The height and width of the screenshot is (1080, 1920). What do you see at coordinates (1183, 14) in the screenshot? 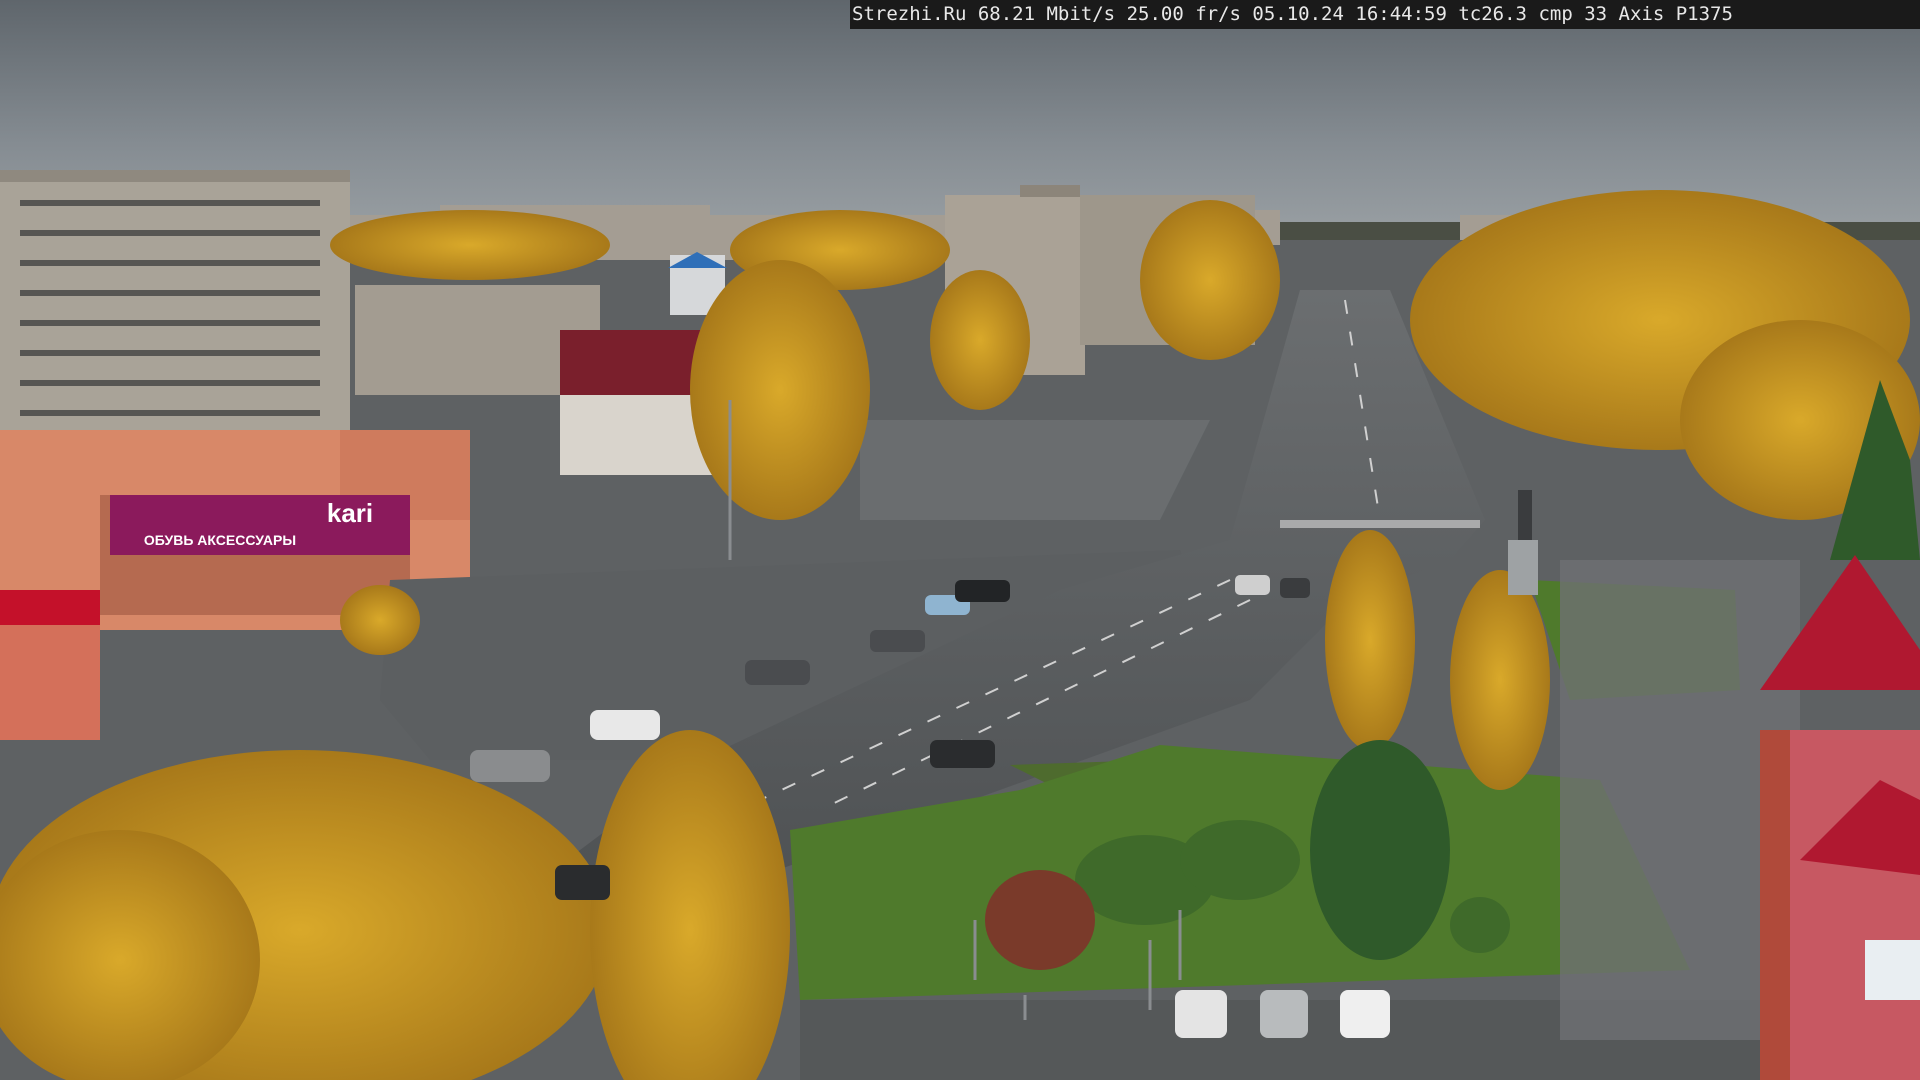
I see `osd-framerate: 25.00 fr/s` at bounding box center [1183, 14].